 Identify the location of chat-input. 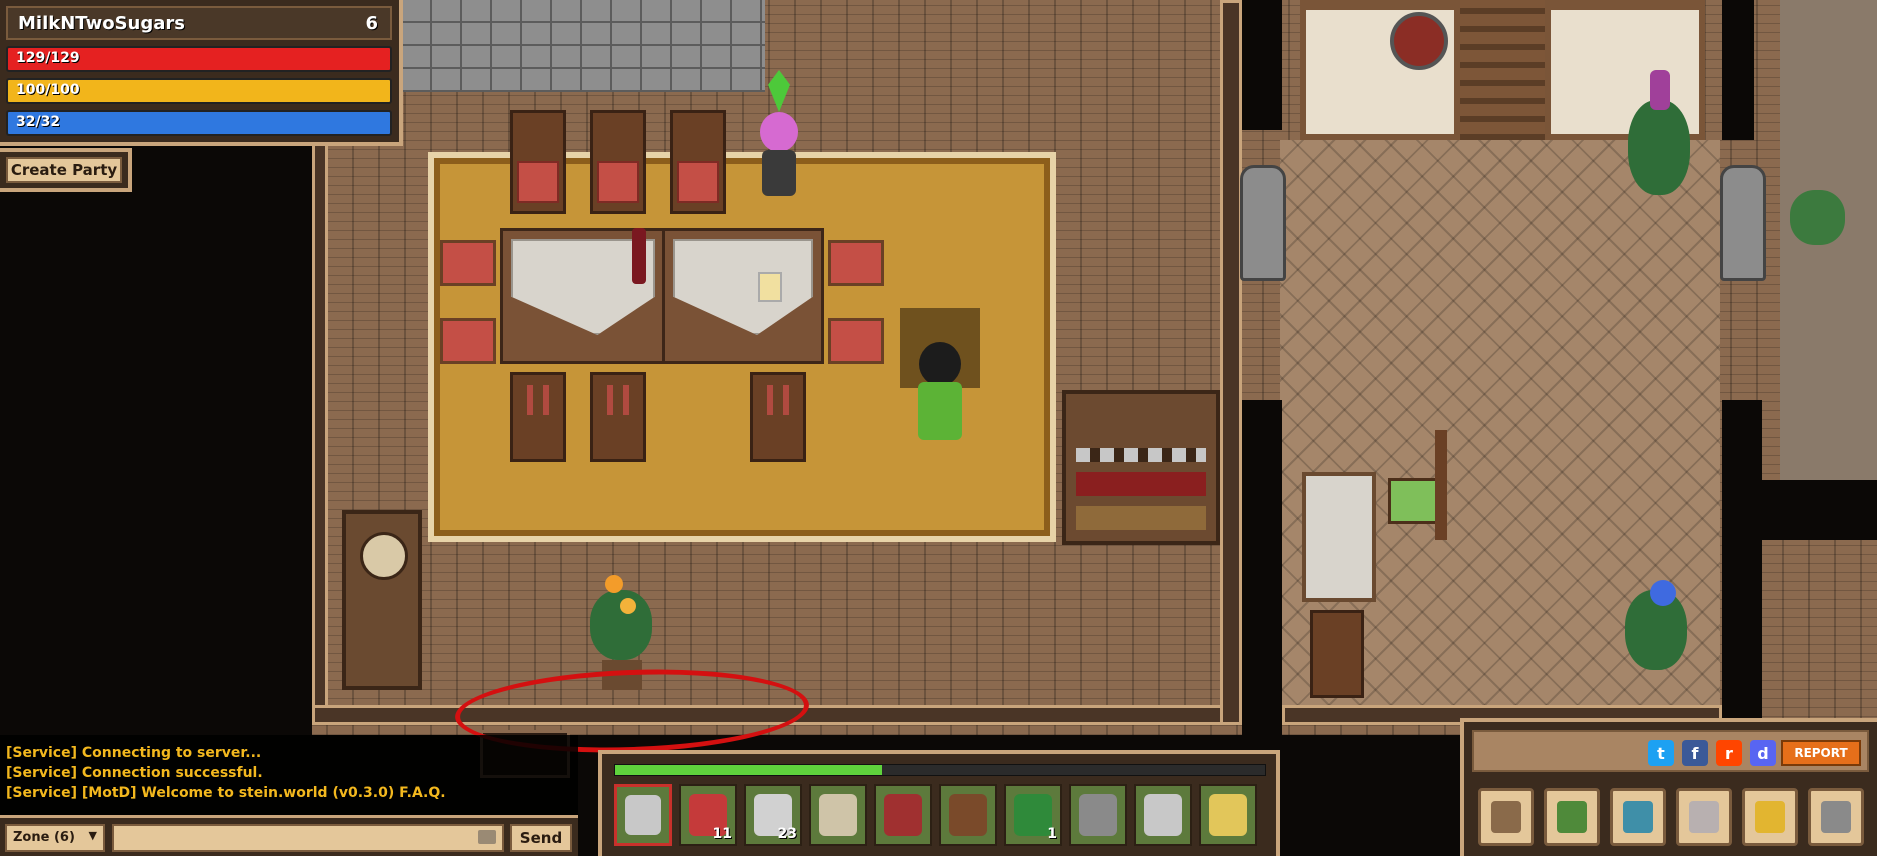
(291, 838).